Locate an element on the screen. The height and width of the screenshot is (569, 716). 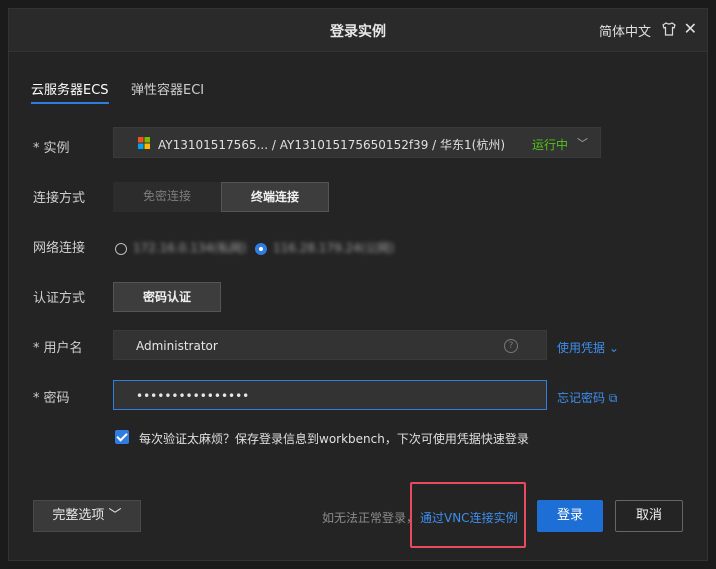
passwordless-option: 免密连接 is located at coordinates (167, 197).